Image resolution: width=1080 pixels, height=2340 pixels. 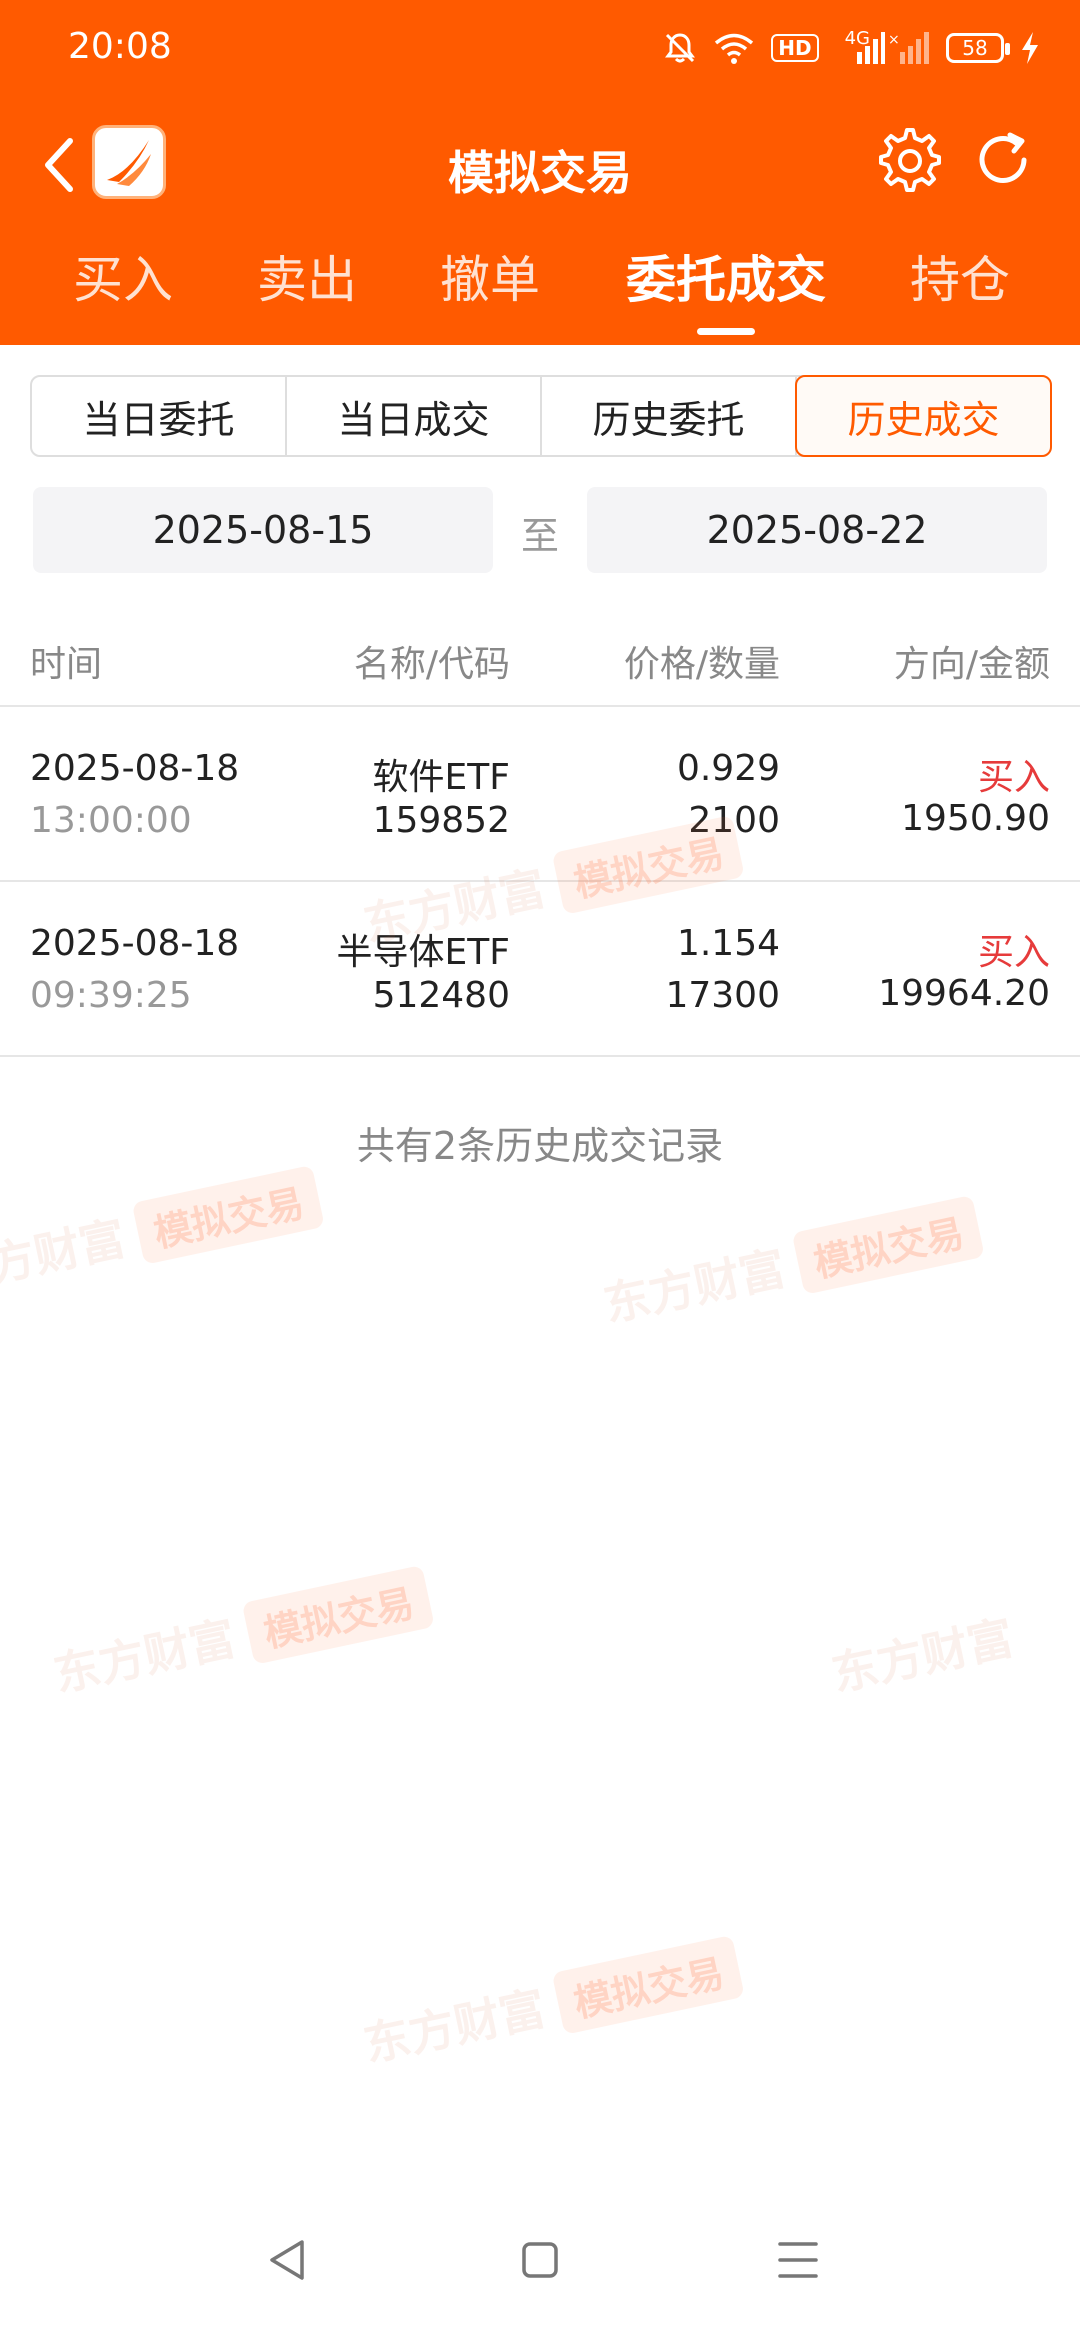 I want to click on segment-today-trades: 当日成交, so click(x=414, y=416).